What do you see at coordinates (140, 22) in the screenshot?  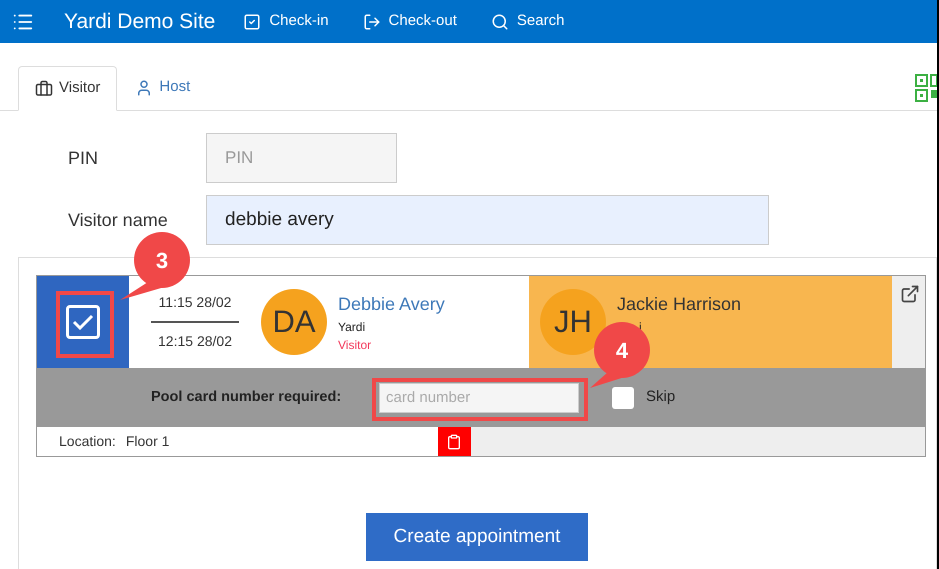 I see `site-title: Yardi Demo Site` at bounding box center [140, 22].